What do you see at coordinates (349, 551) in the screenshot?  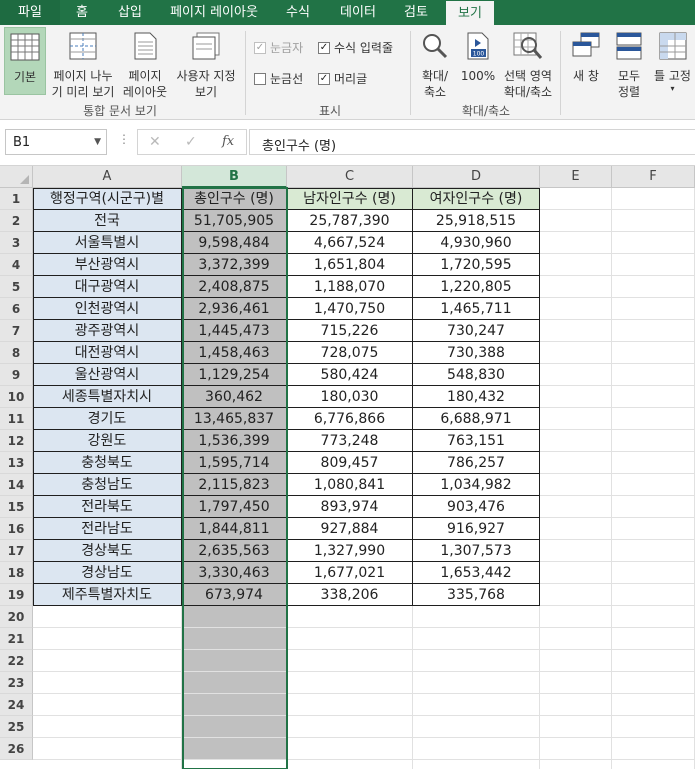 I see `population-cell: 1,327,990` at bounding box center [349, 551].